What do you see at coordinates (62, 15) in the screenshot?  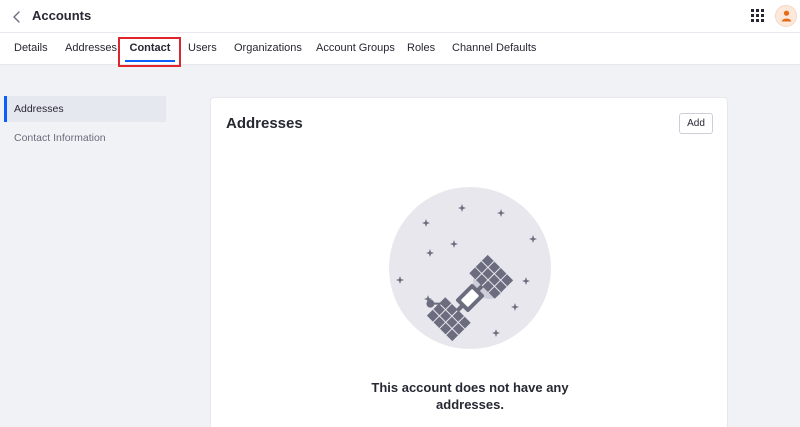 I see `page-title: Accounts` at bounding box center [62, 15].